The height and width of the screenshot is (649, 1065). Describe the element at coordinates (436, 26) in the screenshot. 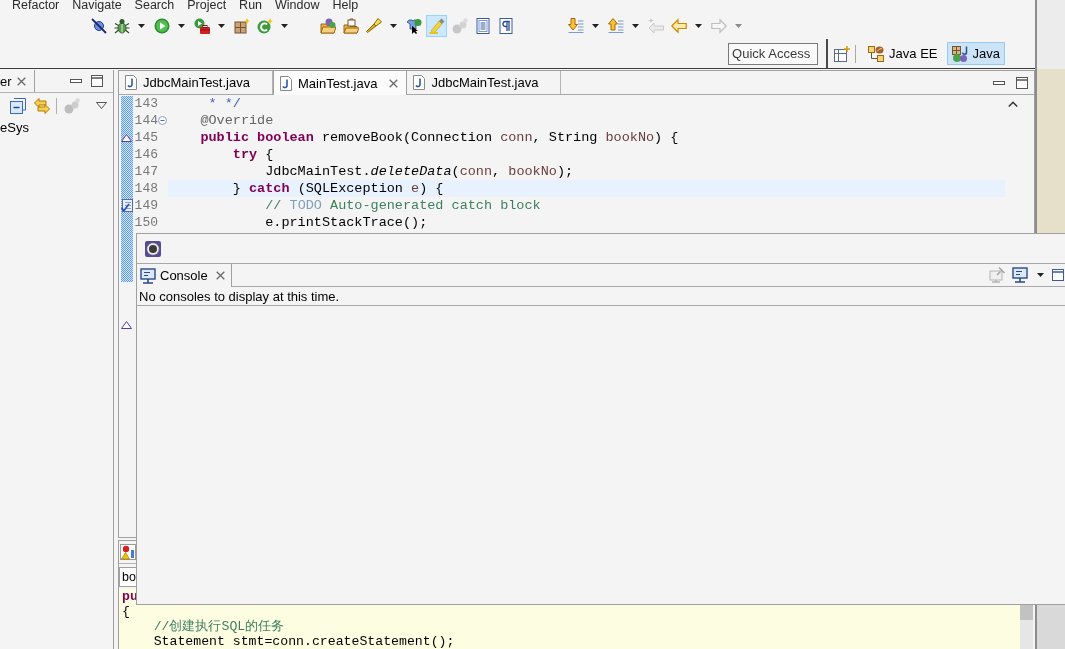

I see `highlighter-icon` at that location.